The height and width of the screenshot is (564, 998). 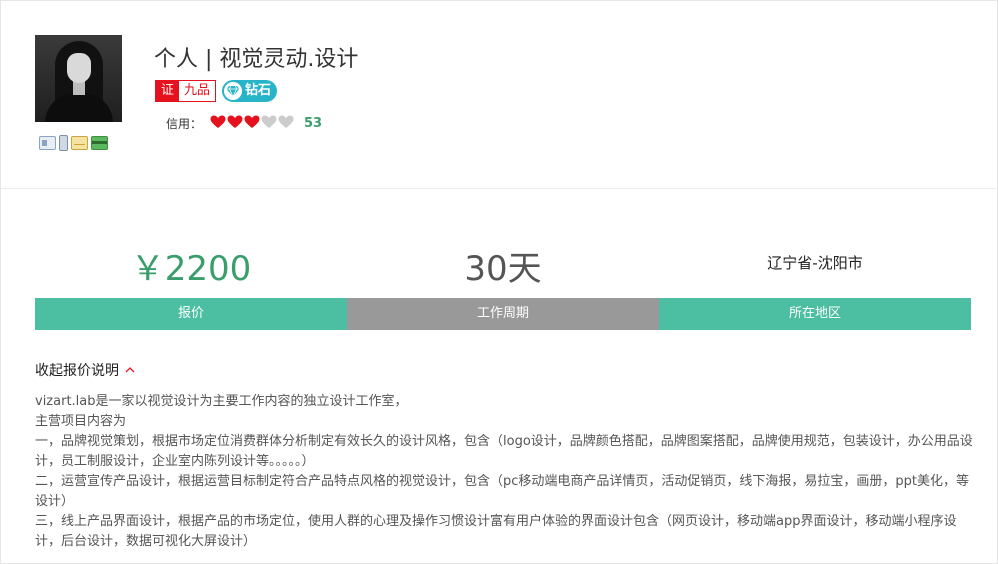 I want to click on period-label: 工作周期, so click(x=503, y=314).